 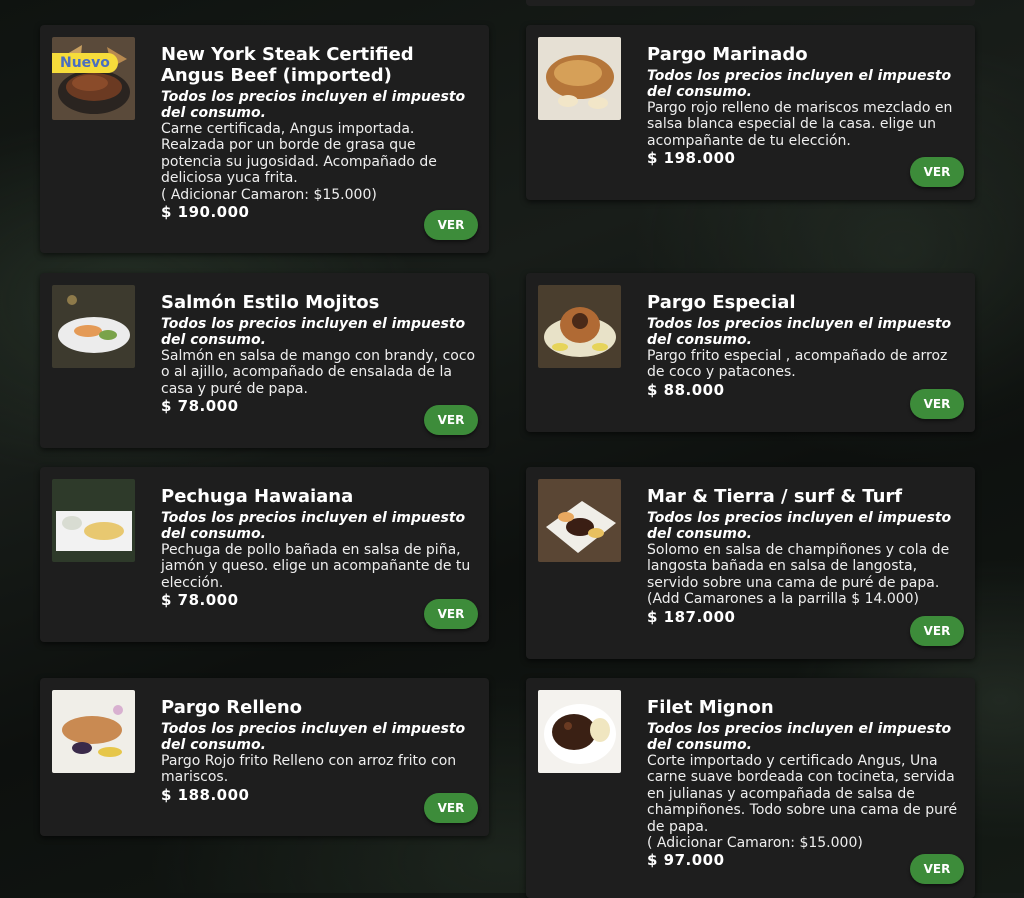 What do you see at coordinates (721, 302) in the screenshot?
I see `item-title: Pargo Especial` at bounding box center [721, 302].